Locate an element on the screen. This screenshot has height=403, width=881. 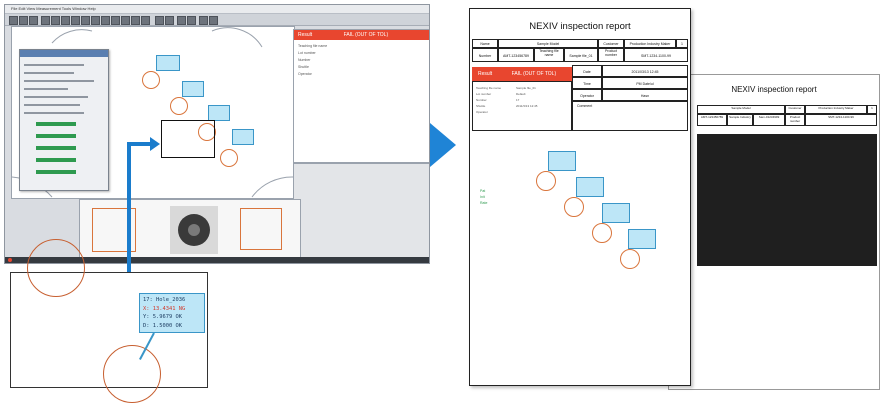
report1-cell: Hasn is located at coordinates (645, 95).